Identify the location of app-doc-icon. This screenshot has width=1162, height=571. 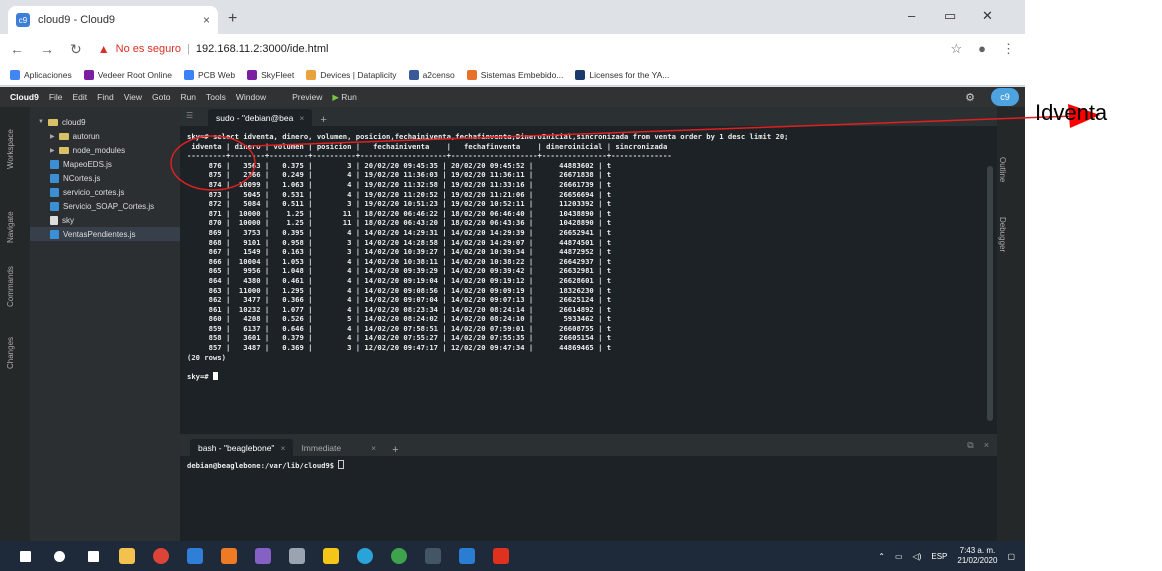
(467, 556).